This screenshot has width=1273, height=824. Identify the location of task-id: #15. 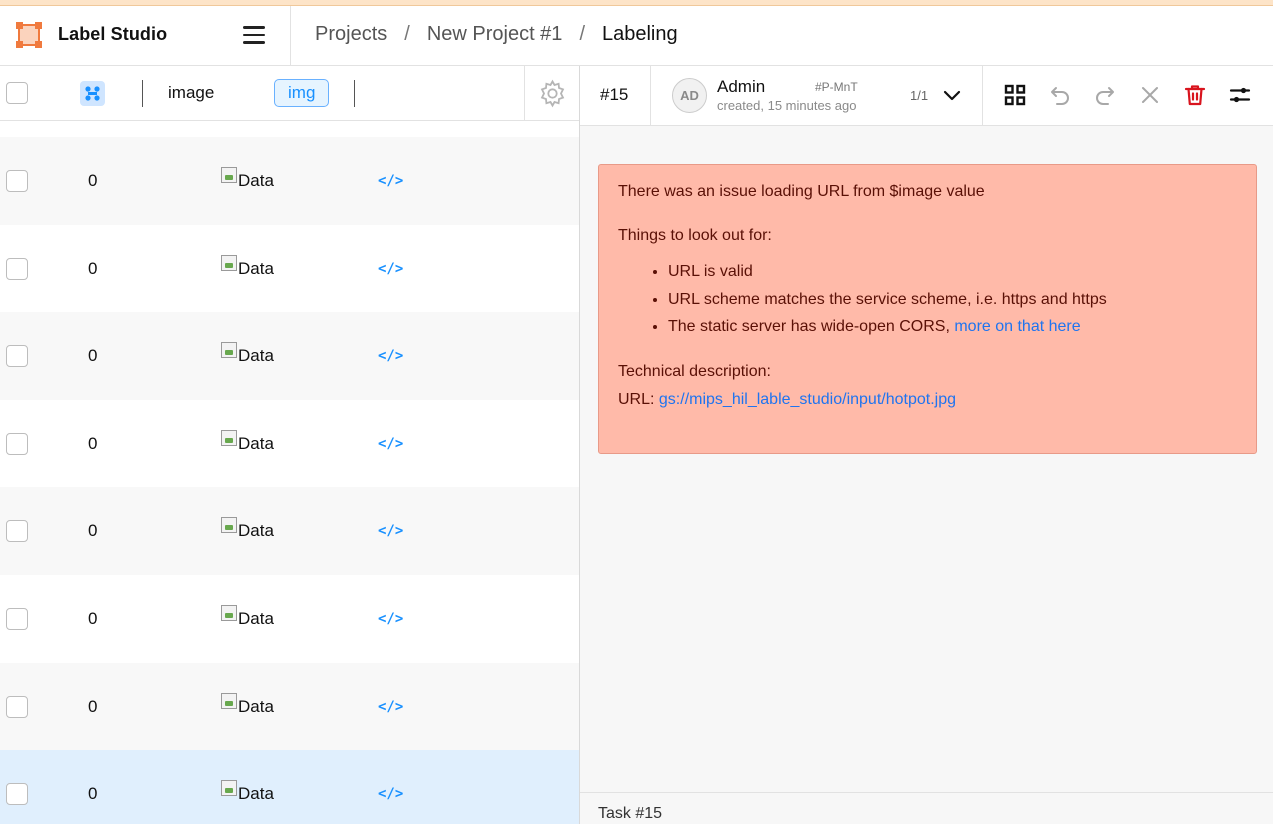
(615, 95).